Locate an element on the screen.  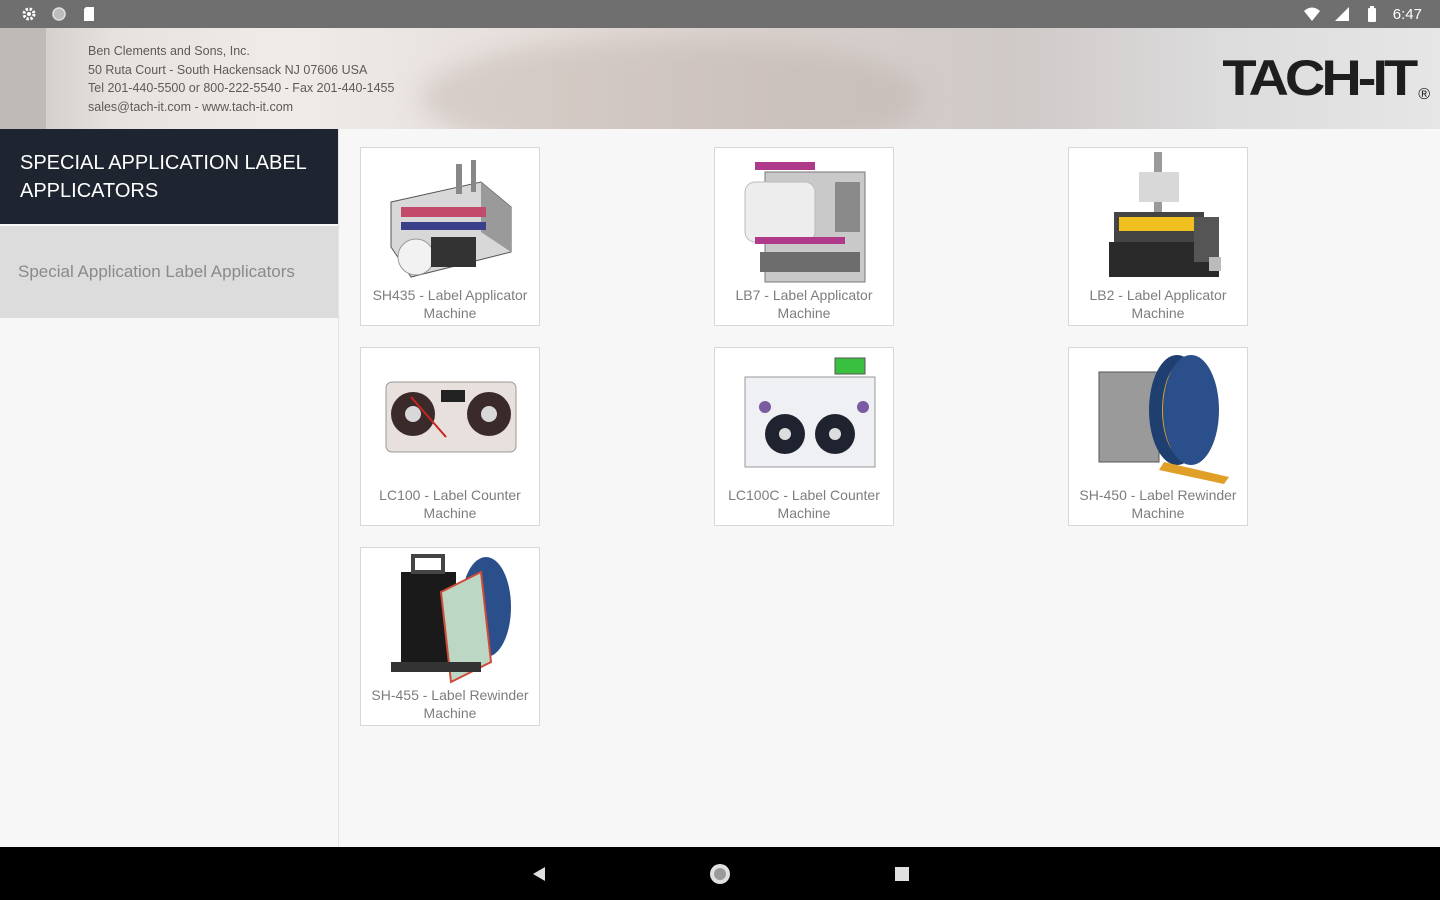
navigation-bar is located at coordinates (720, 873).